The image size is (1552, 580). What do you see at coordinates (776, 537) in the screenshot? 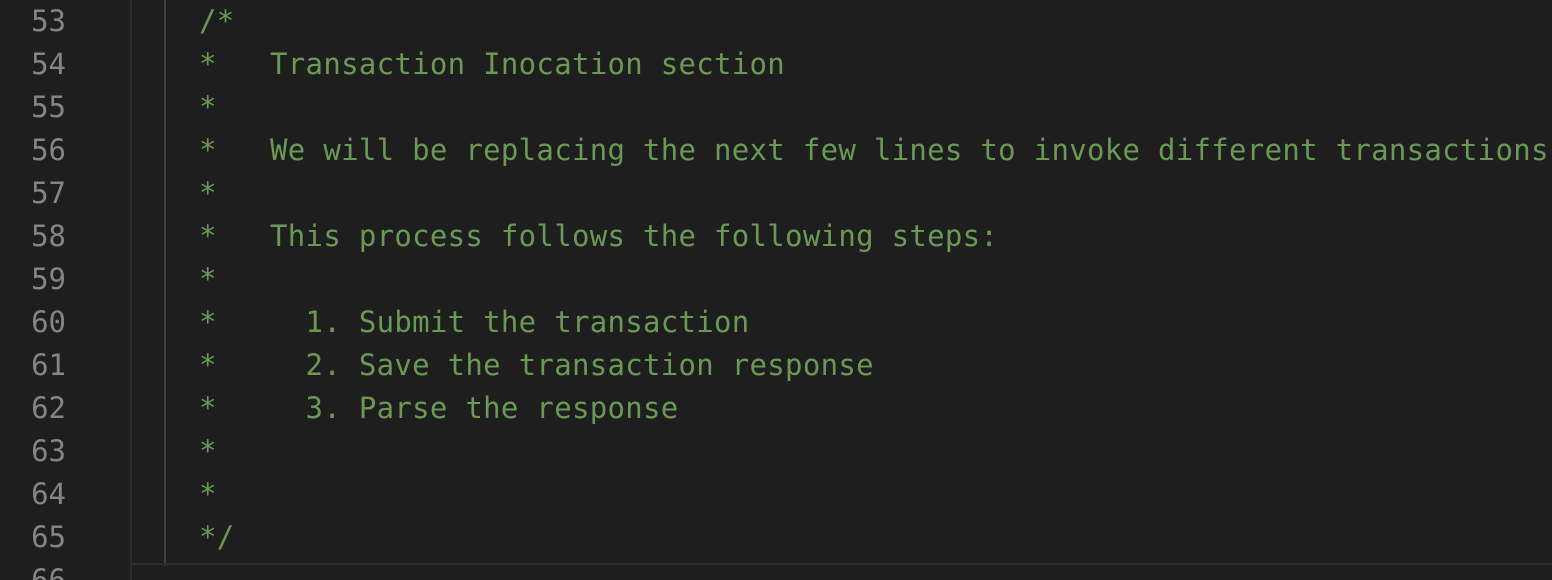
I see `code-line: 65 */` at bounding box center [776, 537].